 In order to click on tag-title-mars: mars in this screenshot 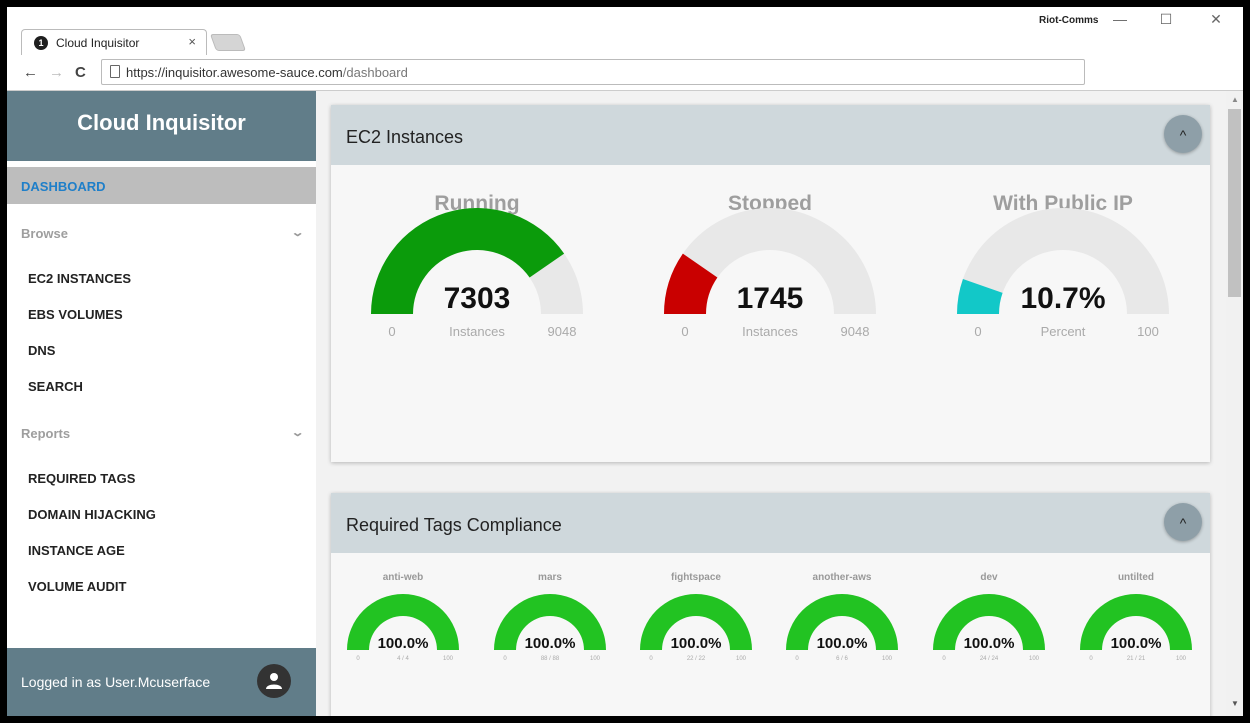, I will do `click(550, 577)`.